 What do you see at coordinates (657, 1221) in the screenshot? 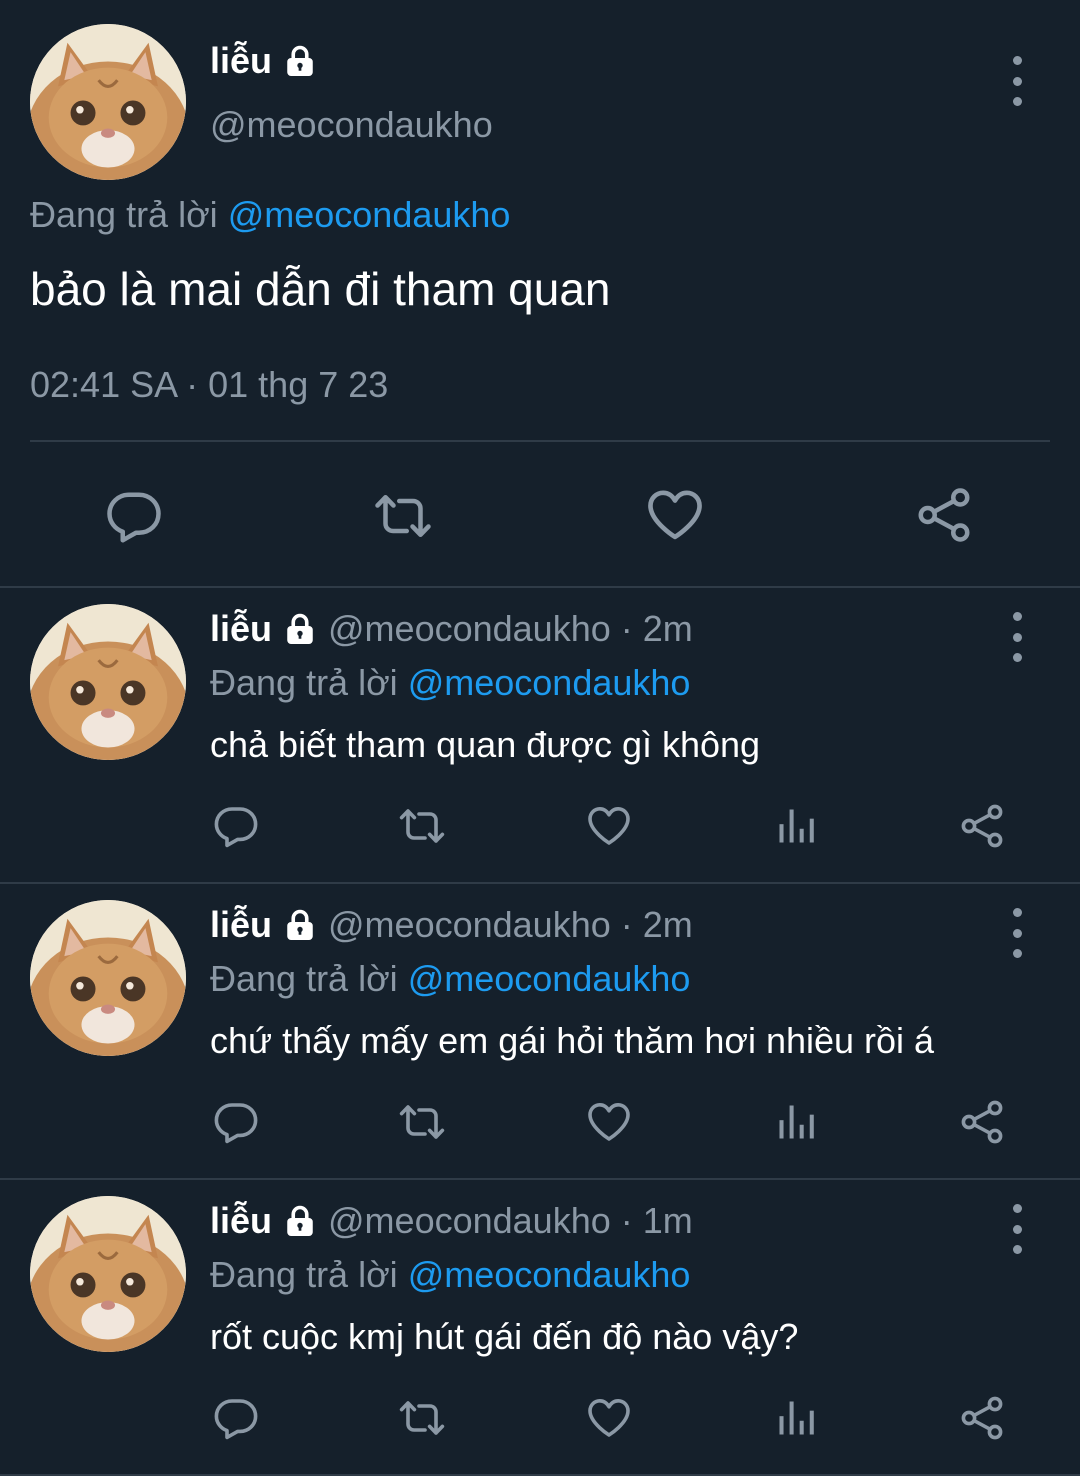
I see `tweet-time: · 1m` at bounding box center [657, 1221].